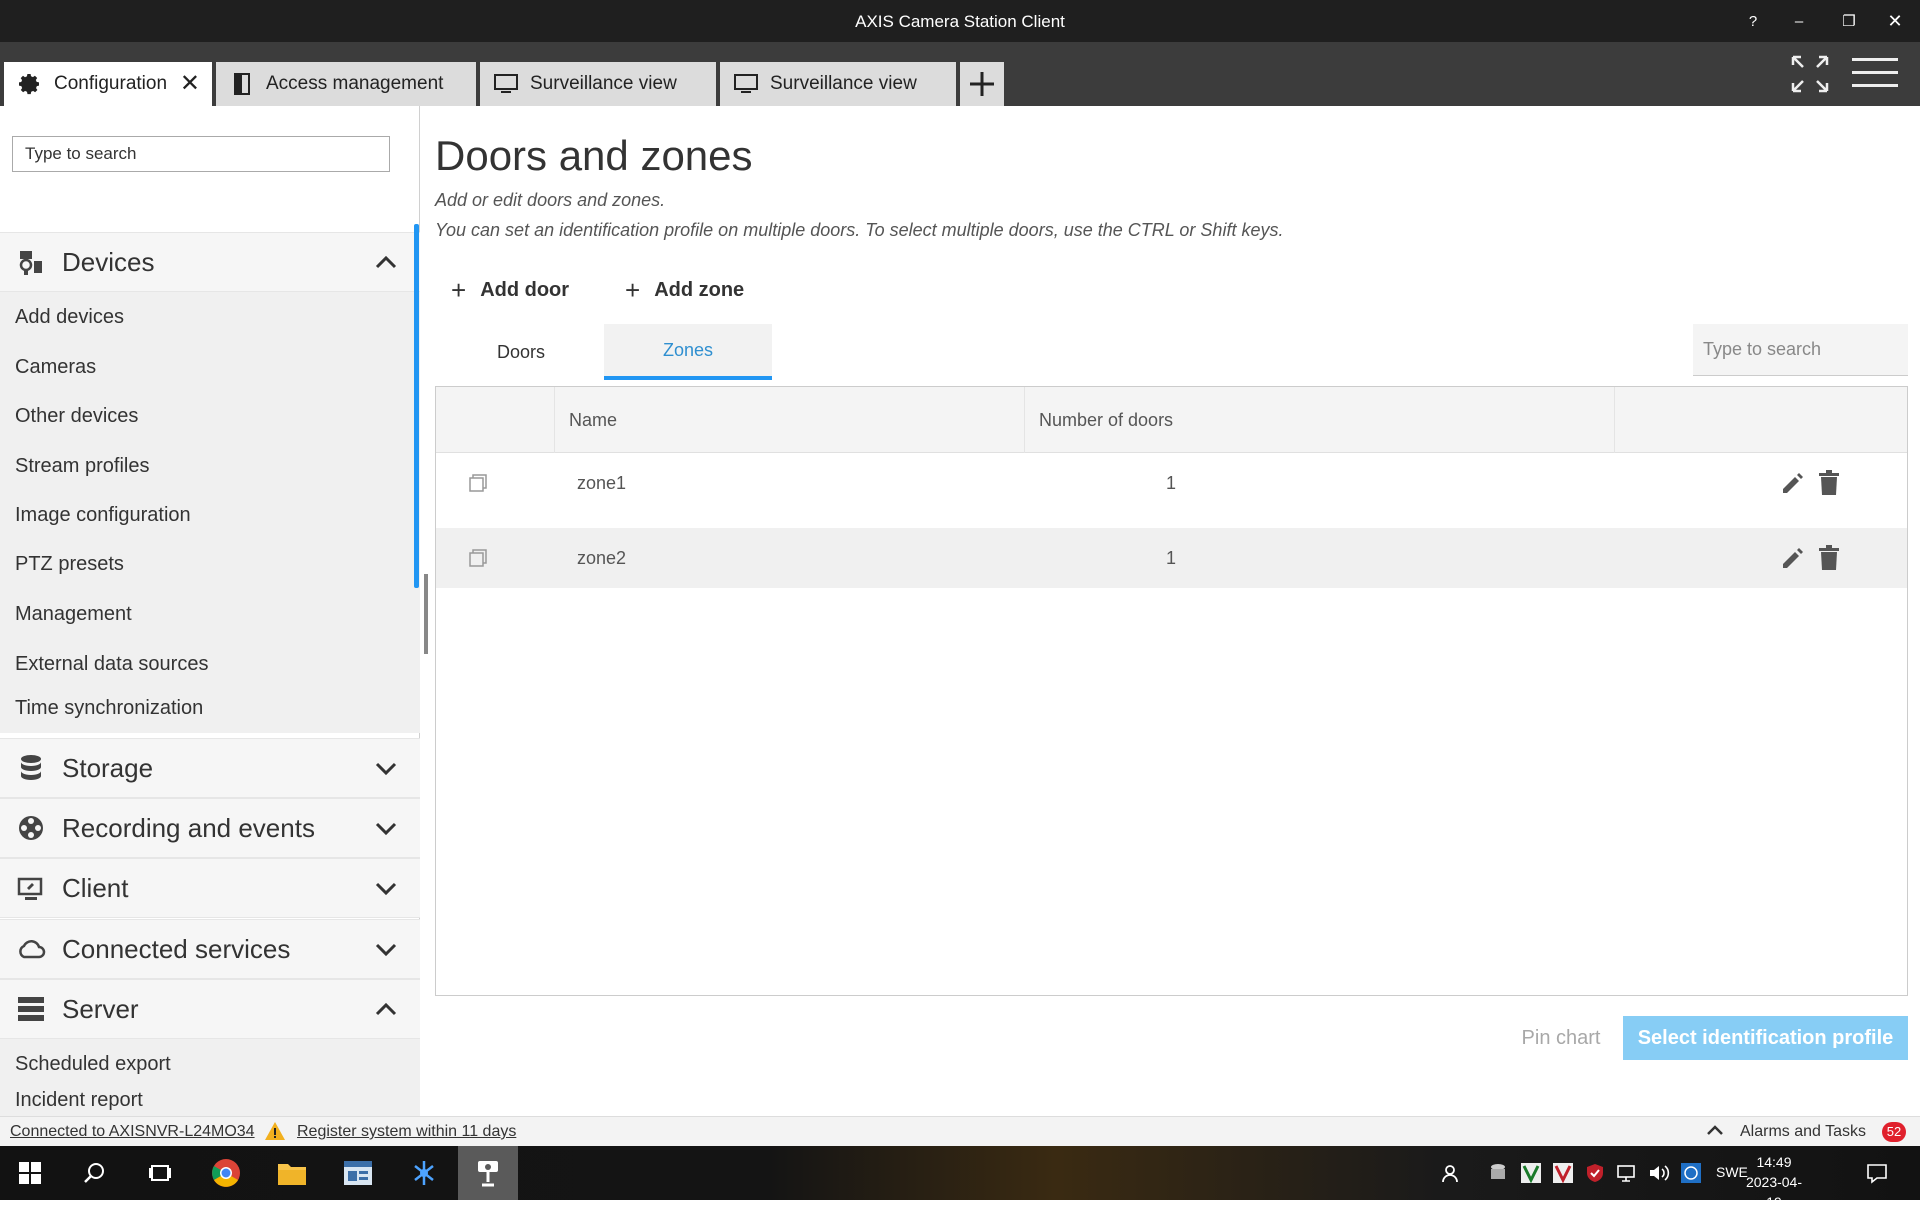  What do you see at coordinates (94, 1173) in the screenshot?
I see `search-icon` at bounding box center [94, 1173].